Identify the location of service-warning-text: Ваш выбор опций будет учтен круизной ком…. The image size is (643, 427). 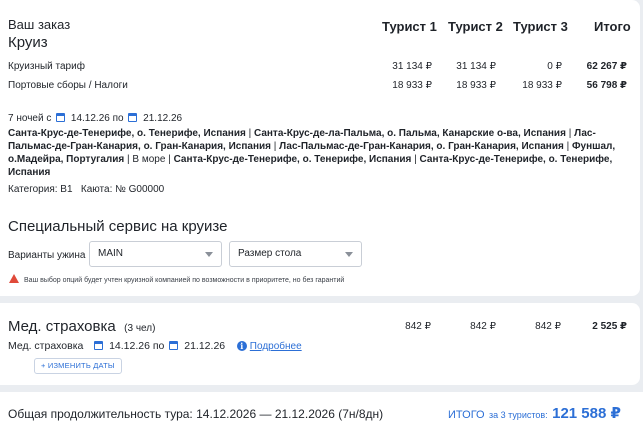
(184, 280).